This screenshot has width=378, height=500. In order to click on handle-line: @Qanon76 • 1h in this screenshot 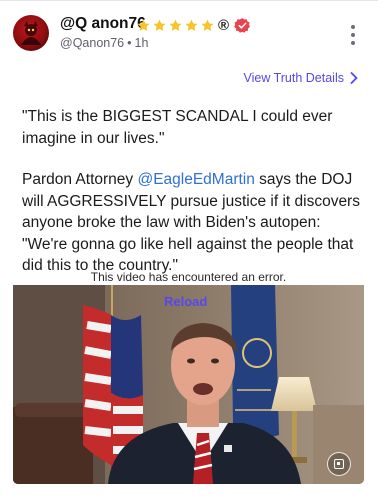, I will do `click(104, 43)`.